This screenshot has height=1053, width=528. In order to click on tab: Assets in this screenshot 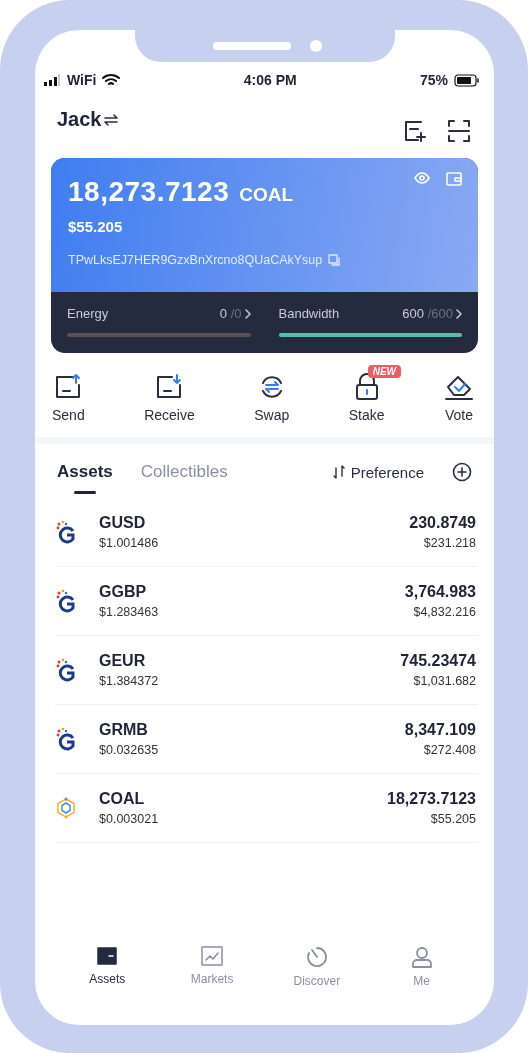, I will do `click(85, 478)`.